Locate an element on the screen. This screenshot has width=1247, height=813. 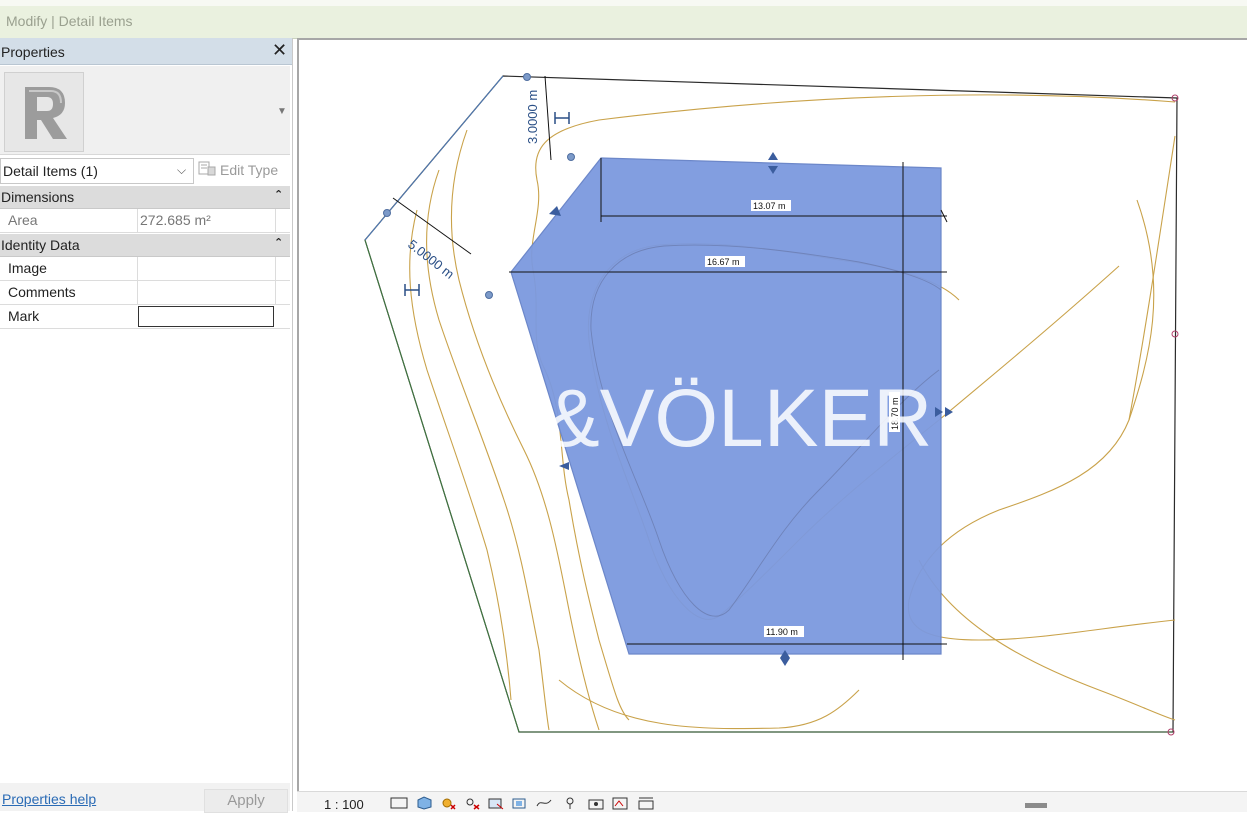
property-value: 272.685 m² is located at coordinates (175, 220).